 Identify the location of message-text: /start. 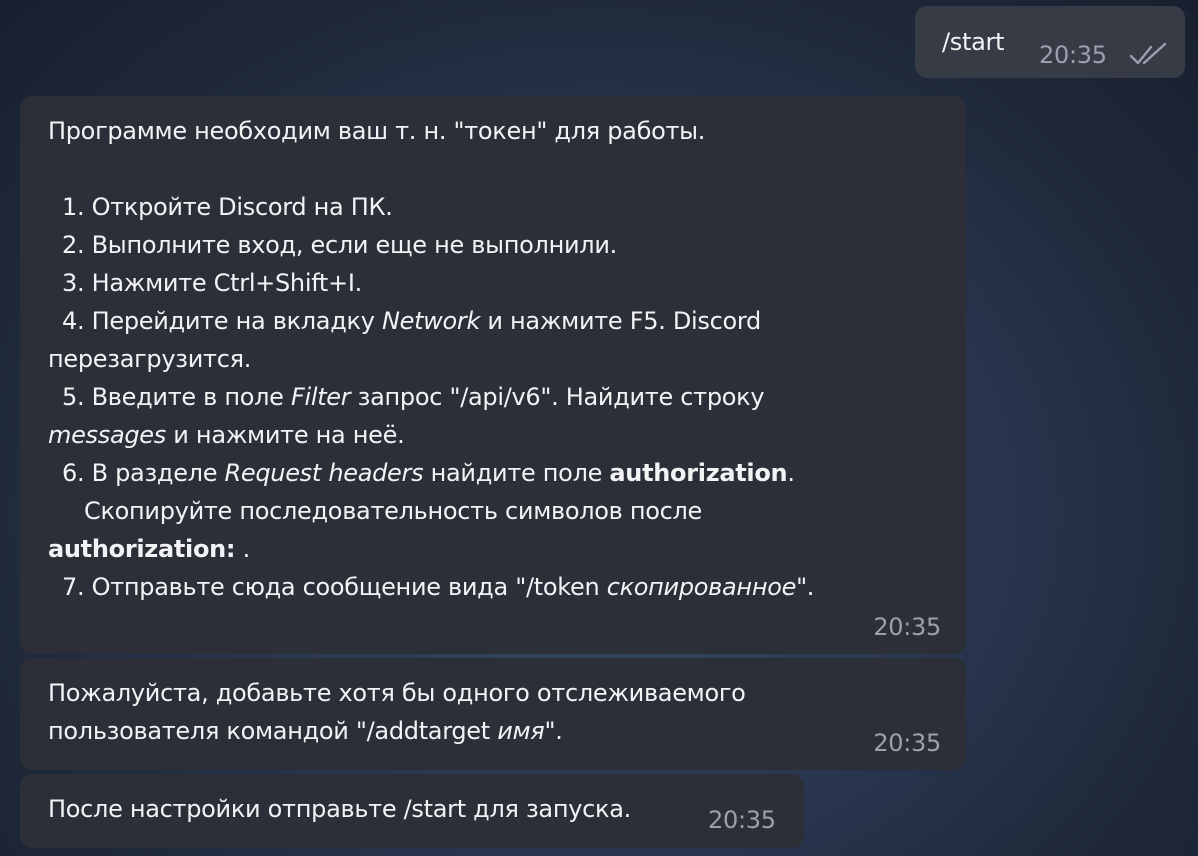
(973, 42).